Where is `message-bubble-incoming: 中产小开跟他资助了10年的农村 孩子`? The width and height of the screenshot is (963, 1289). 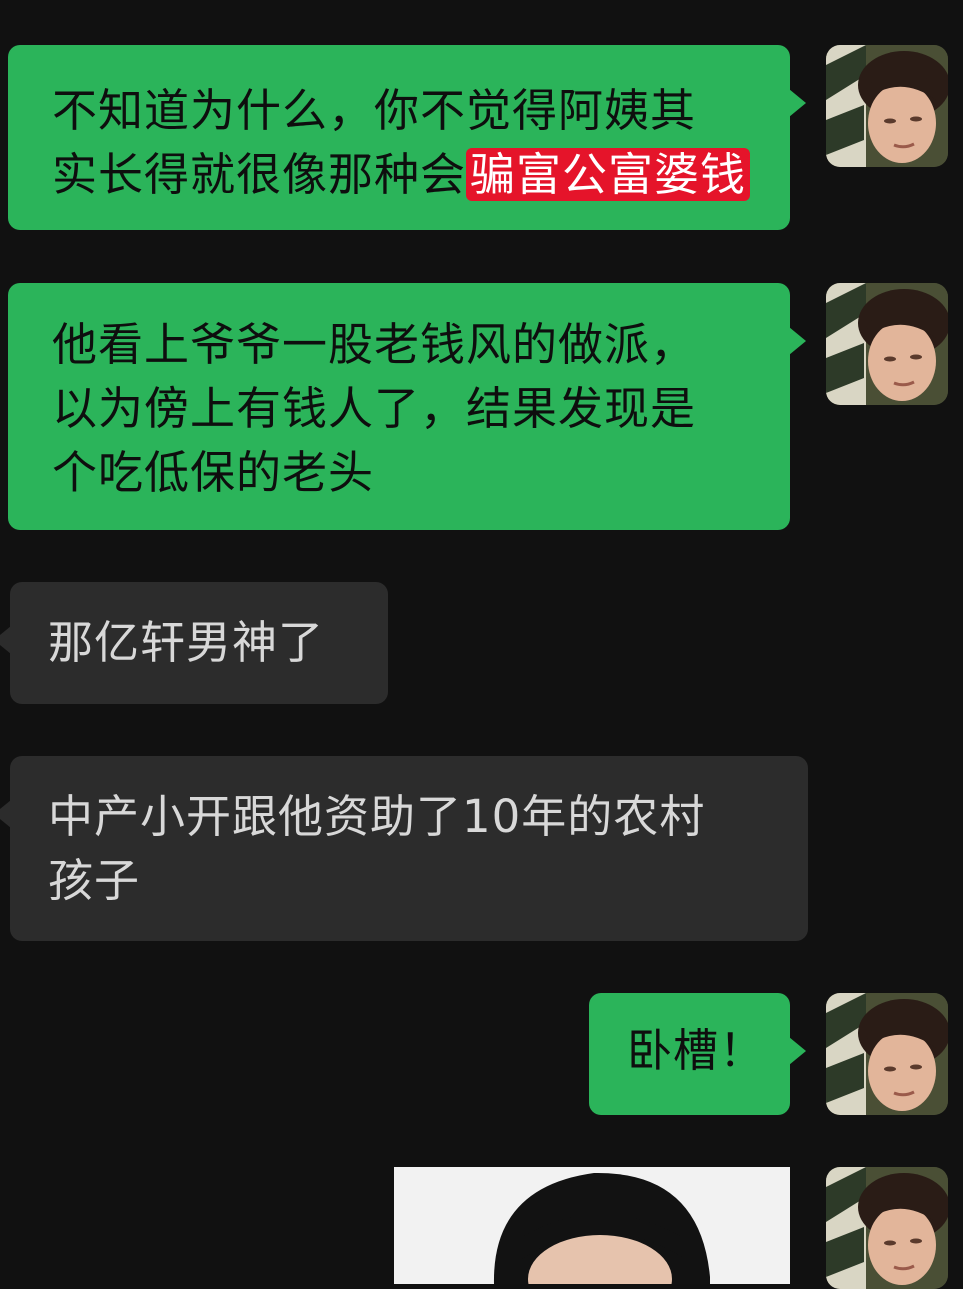
message-bubble-incoming: 中产小开跟他资助了10年的农村 孩子 is located at coordinates (404, 848).